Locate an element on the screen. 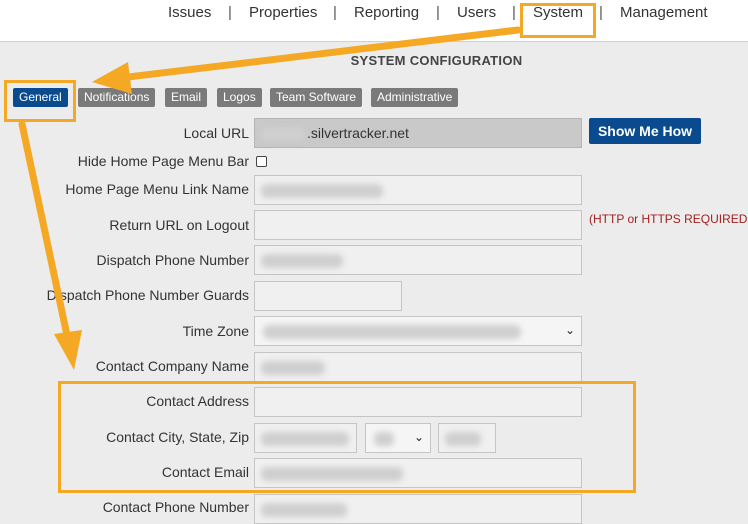 The height and width of the screenshot is (524, 748). arrow-system-to-general is located at coordinates (319, 54).